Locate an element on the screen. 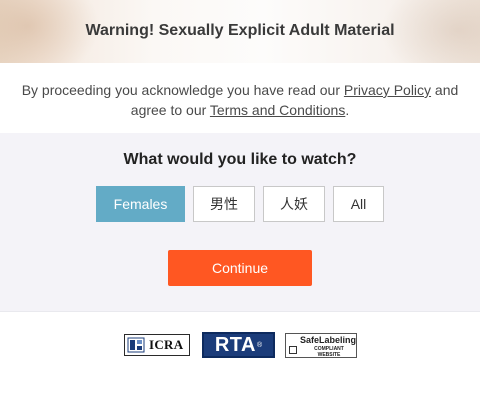  rta-logo: RTA ® is located at coordinates (238, 345).